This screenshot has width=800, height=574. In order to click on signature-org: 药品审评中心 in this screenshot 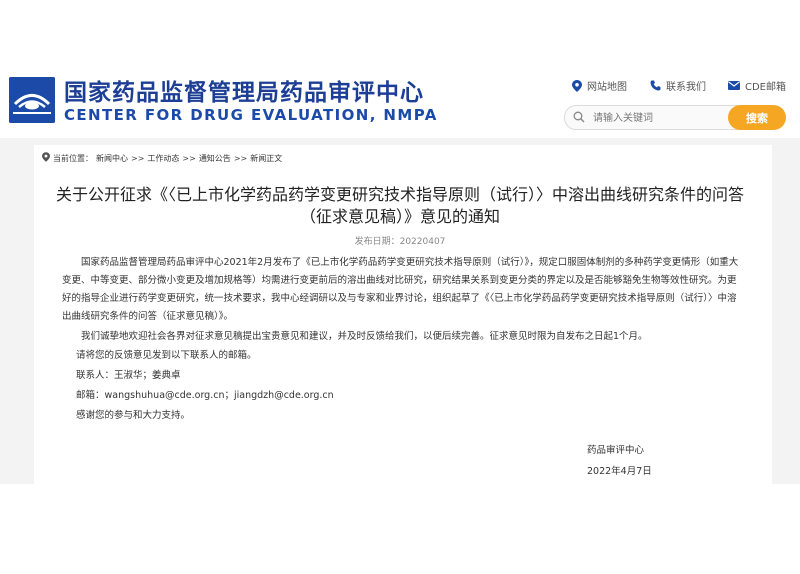, I will do `click(616, 450)`.